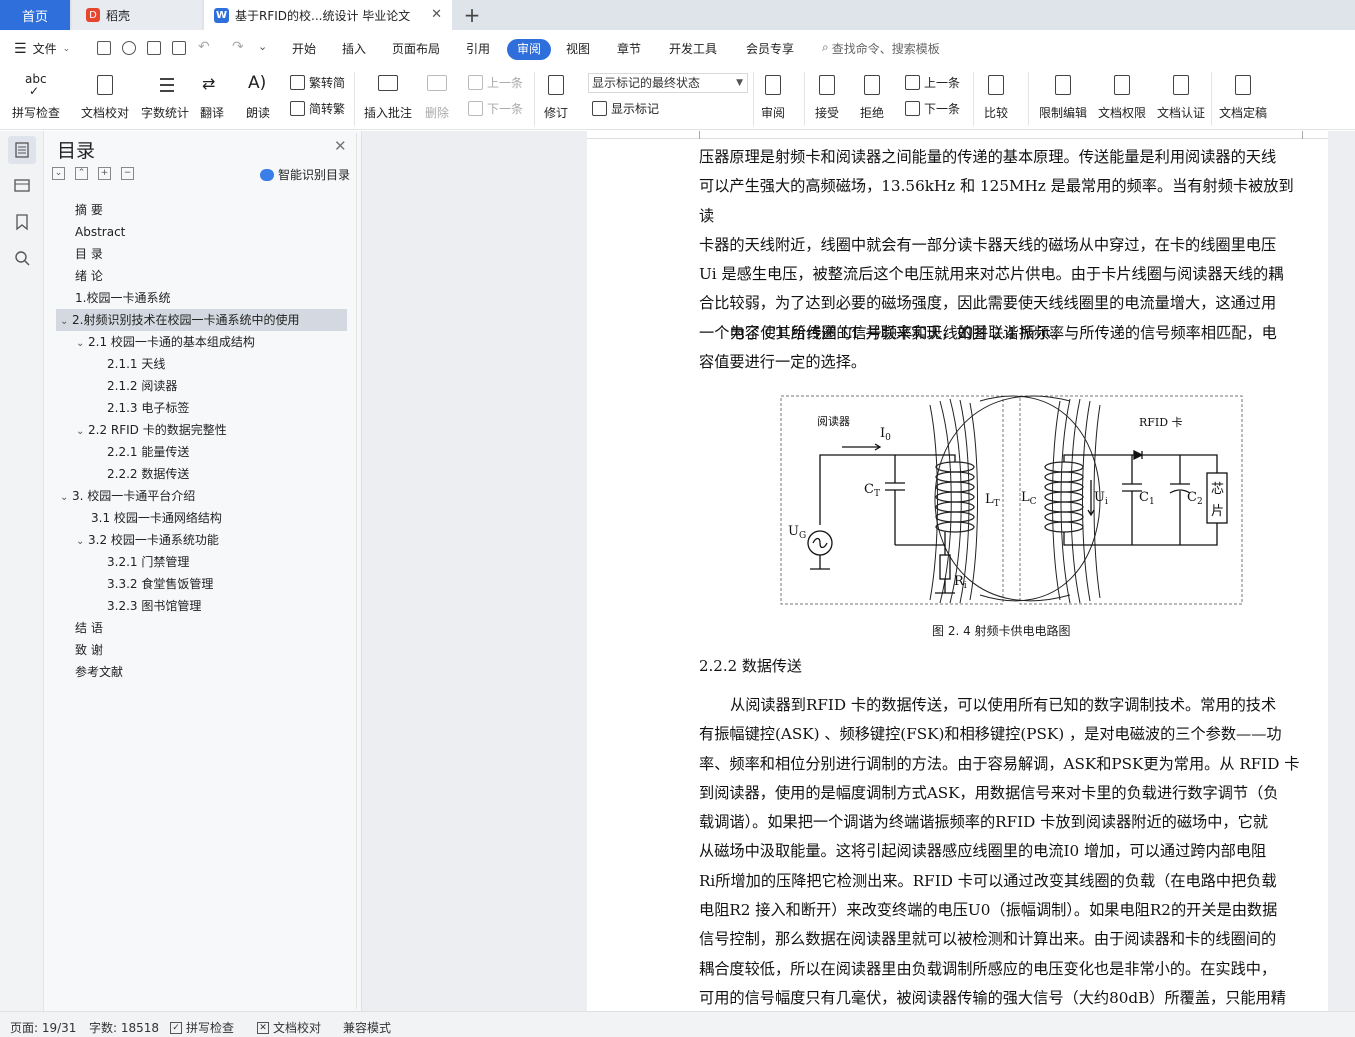  I want to click on proofread-status: ✕ 文档校对, so click(289, 1027).